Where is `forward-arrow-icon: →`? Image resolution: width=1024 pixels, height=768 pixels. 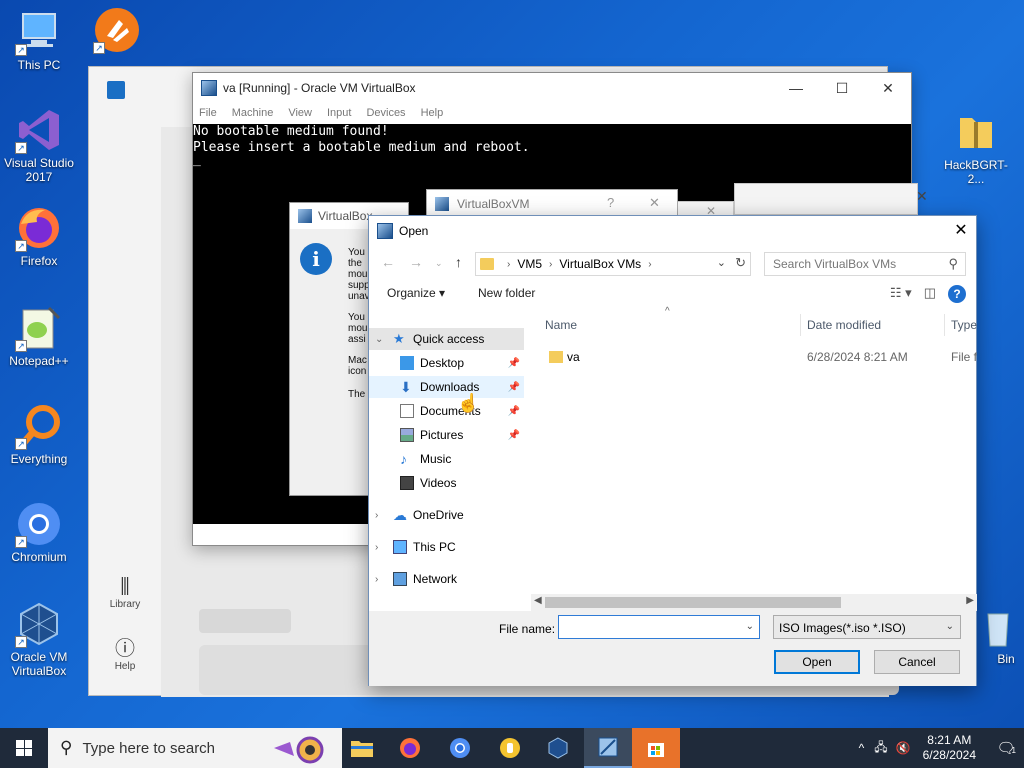
forward-arrow-icon: → is located at coordinates (416, 262).